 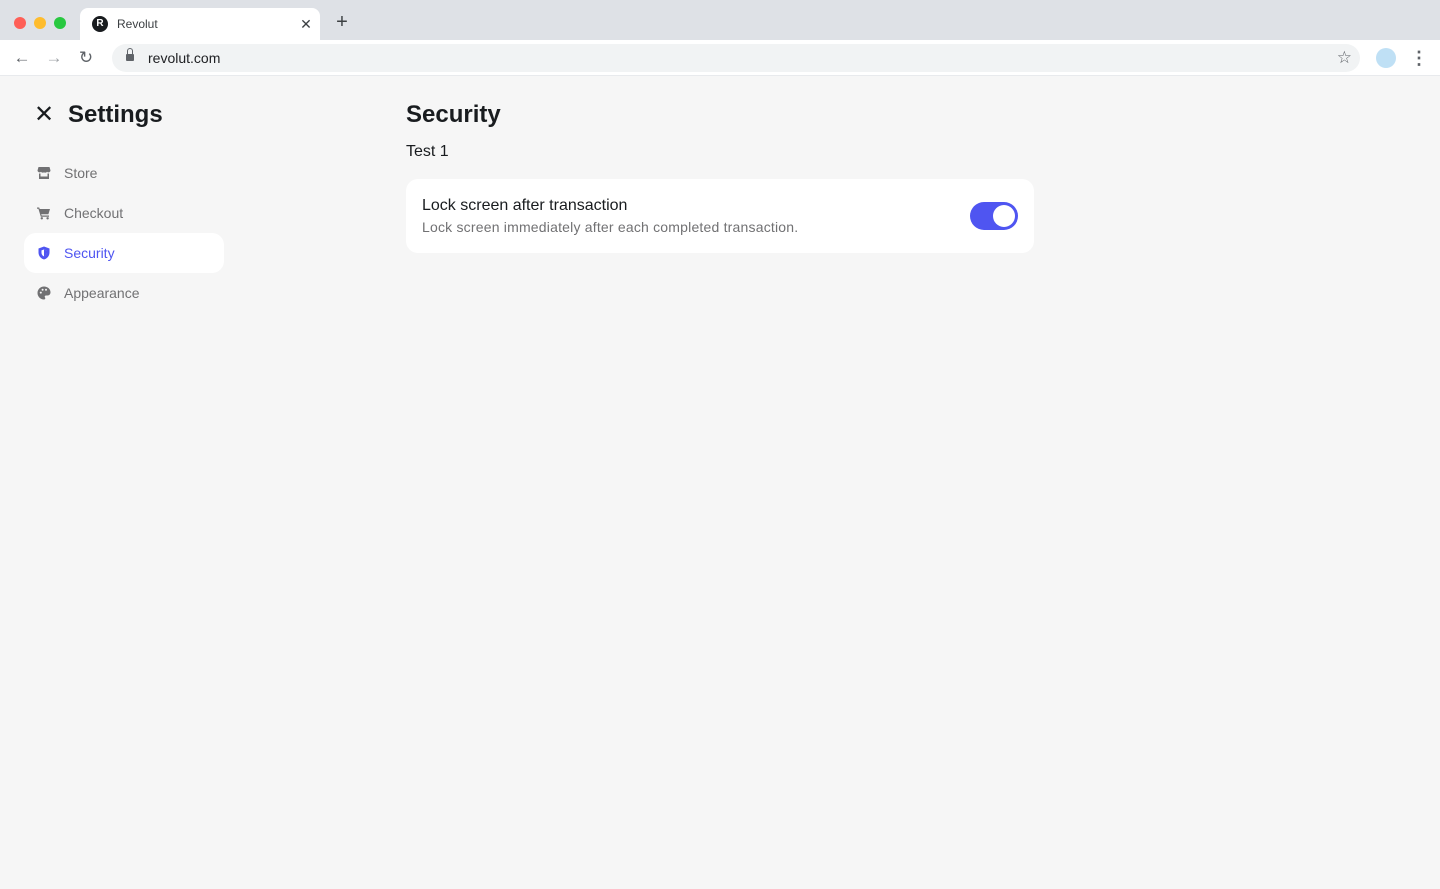 I want to click on lock-screen-toggle, so click(x=994, y=216).